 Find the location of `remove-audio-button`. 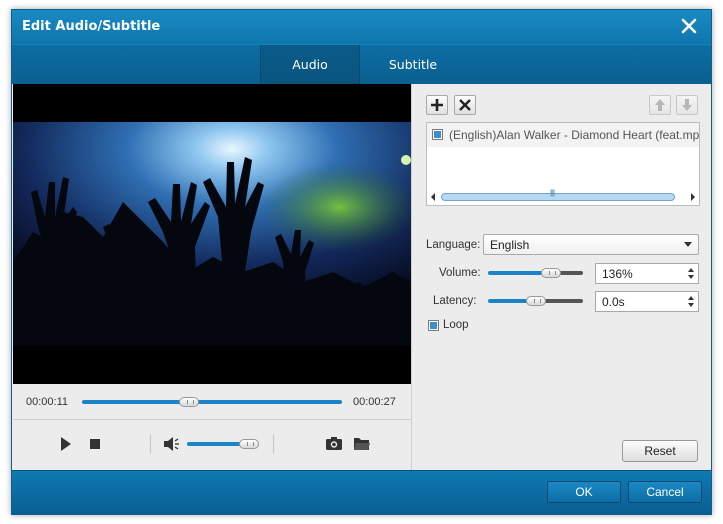

remove-audio-button is located at coordinates (465, 105).